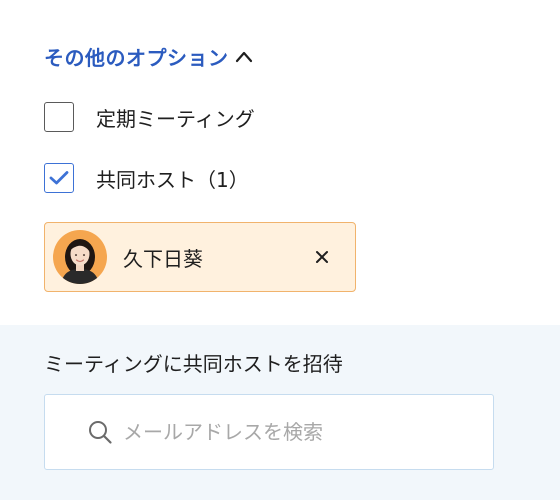  I want to click on email-search-input, so click(293, 432).